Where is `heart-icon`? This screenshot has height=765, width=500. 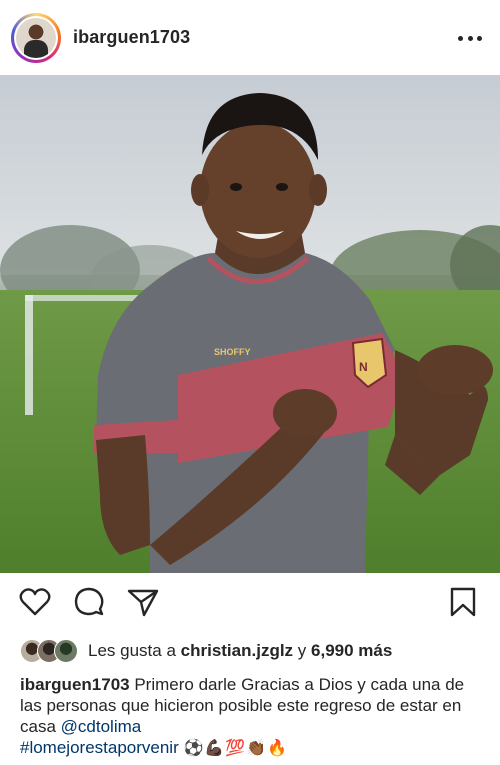
heart-icon is located at coordinates (35, 602).